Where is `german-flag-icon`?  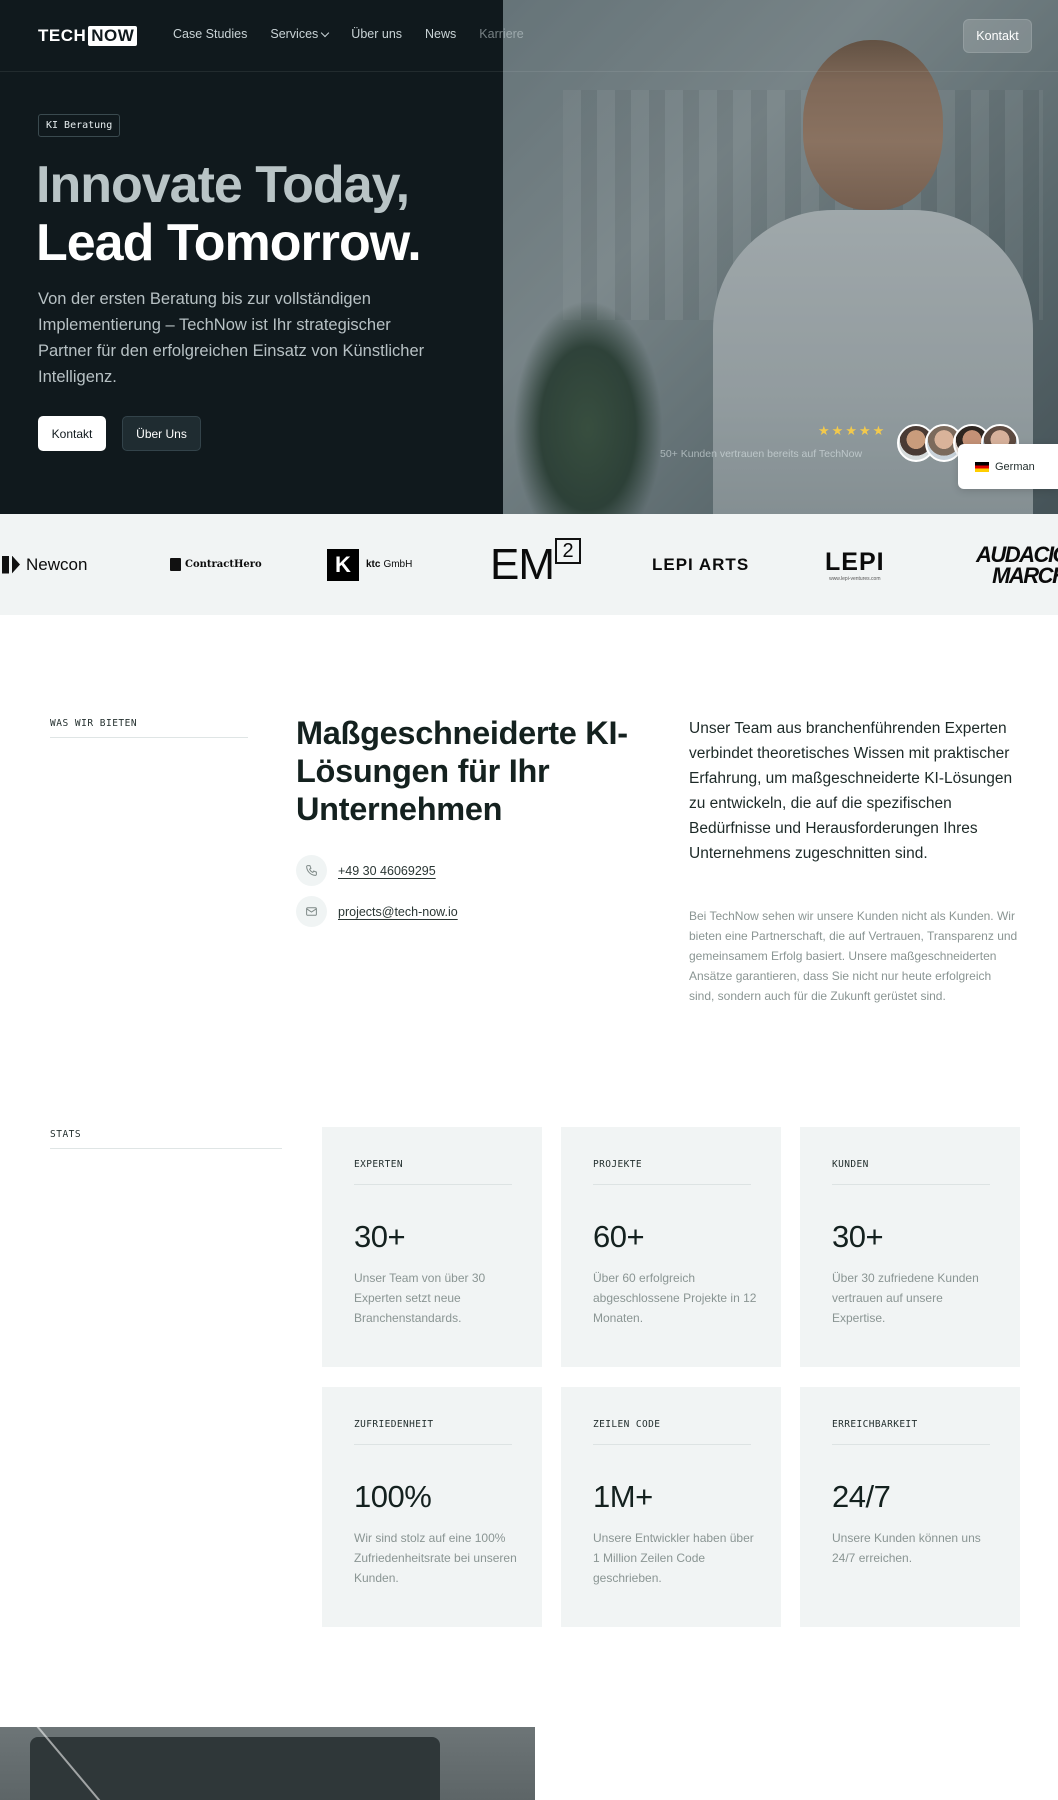 german-flag-icon is located at coordinates (982, 466).